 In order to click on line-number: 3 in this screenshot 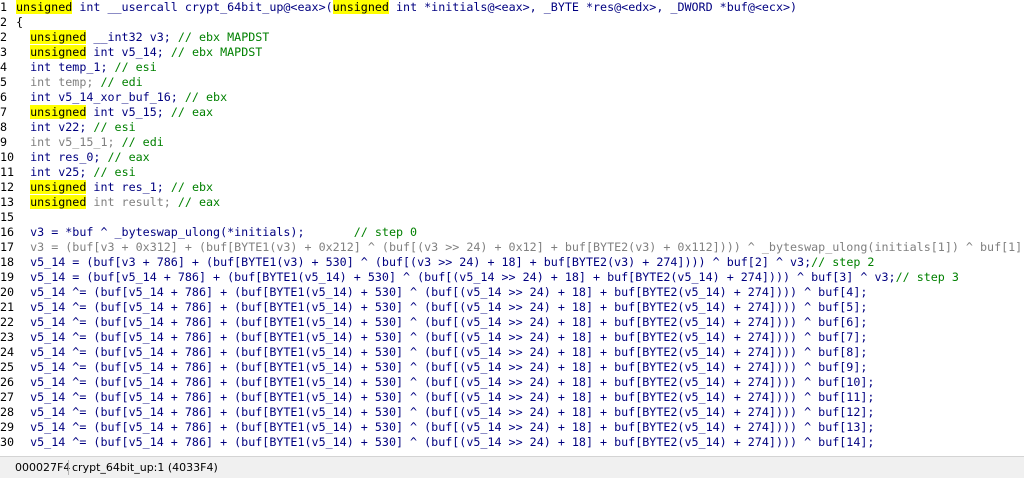, I will do `click(4, 52)`.